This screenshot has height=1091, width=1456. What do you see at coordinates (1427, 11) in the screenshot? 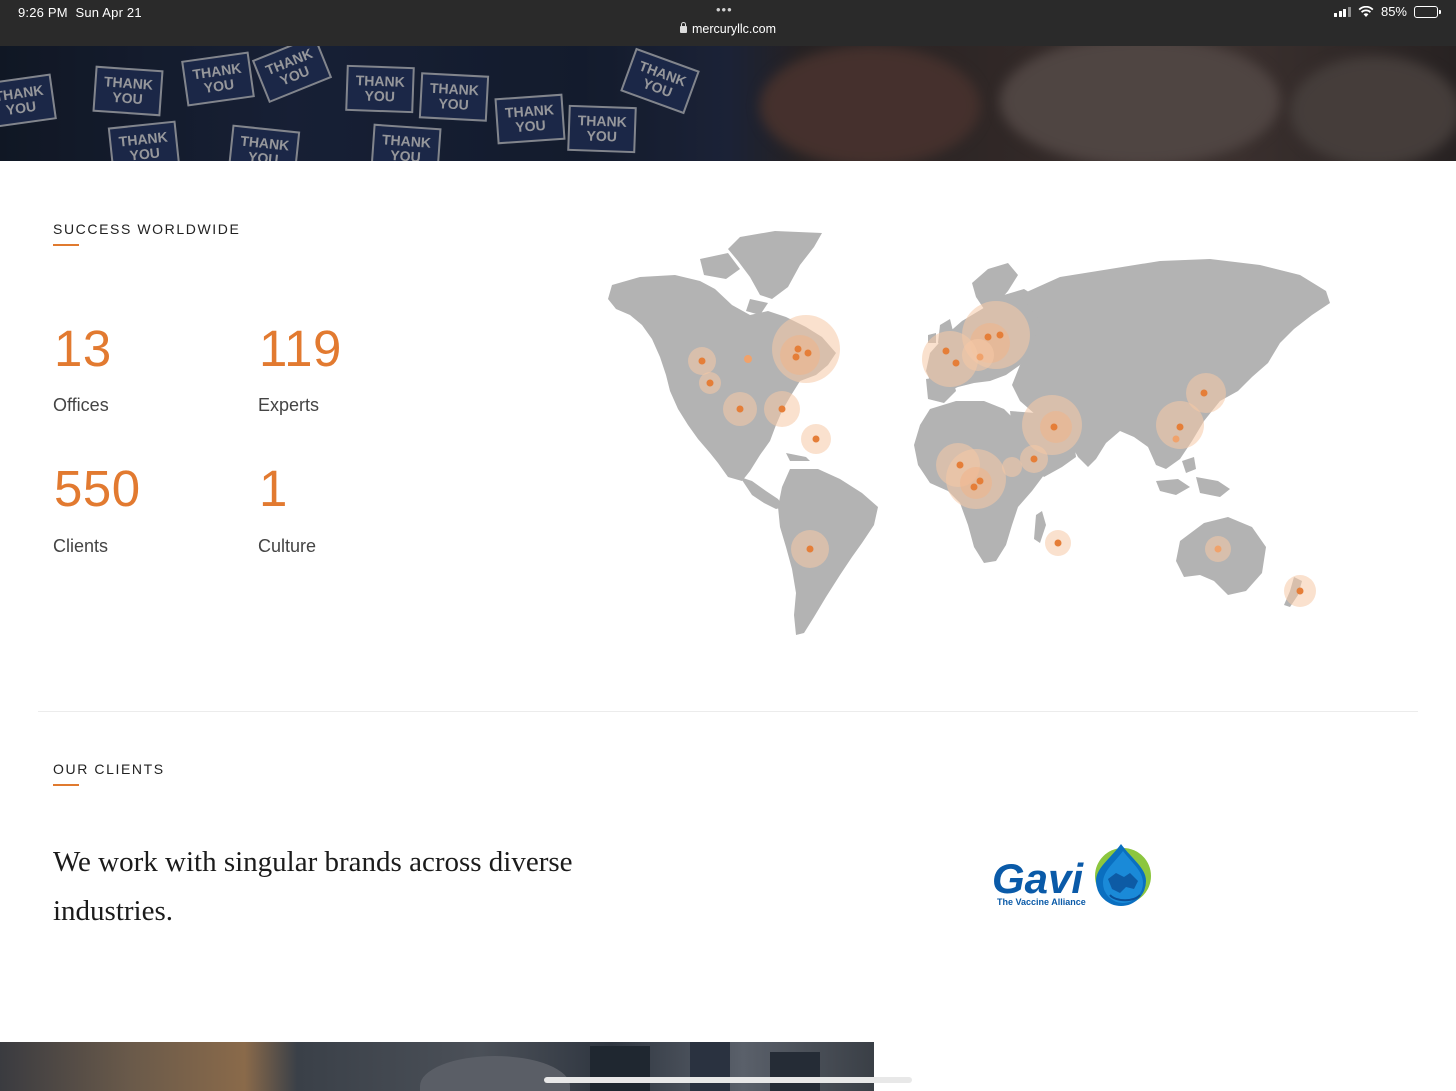
I see `battery-icon` at bounding box center [1427, 11].